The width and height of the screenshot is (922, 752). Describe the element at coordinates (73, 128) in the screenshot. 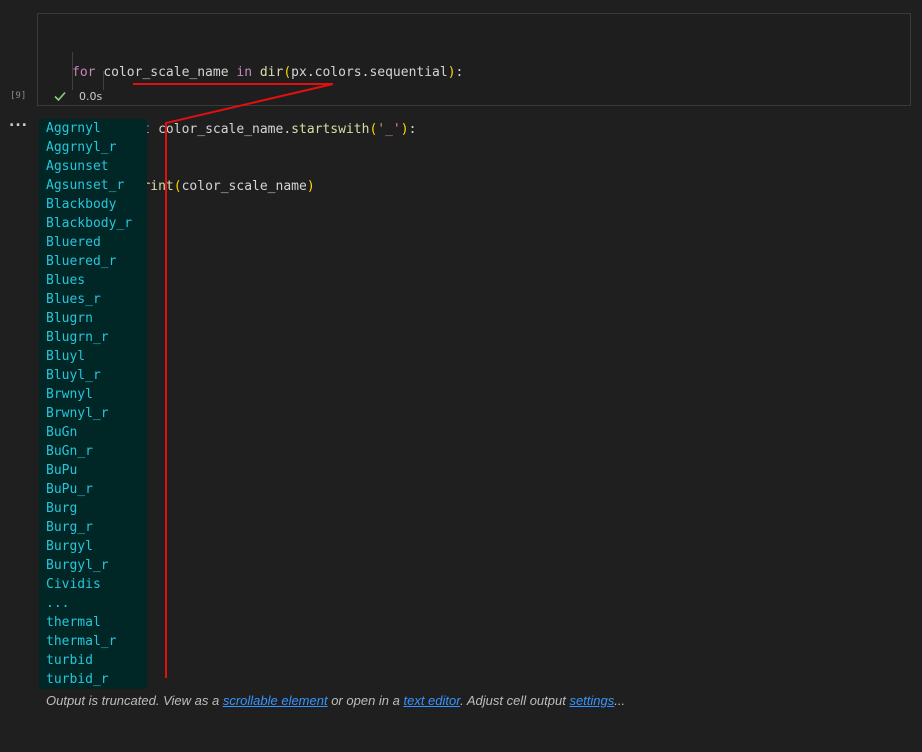

I see `output-line: Aggrnyl` at that location.